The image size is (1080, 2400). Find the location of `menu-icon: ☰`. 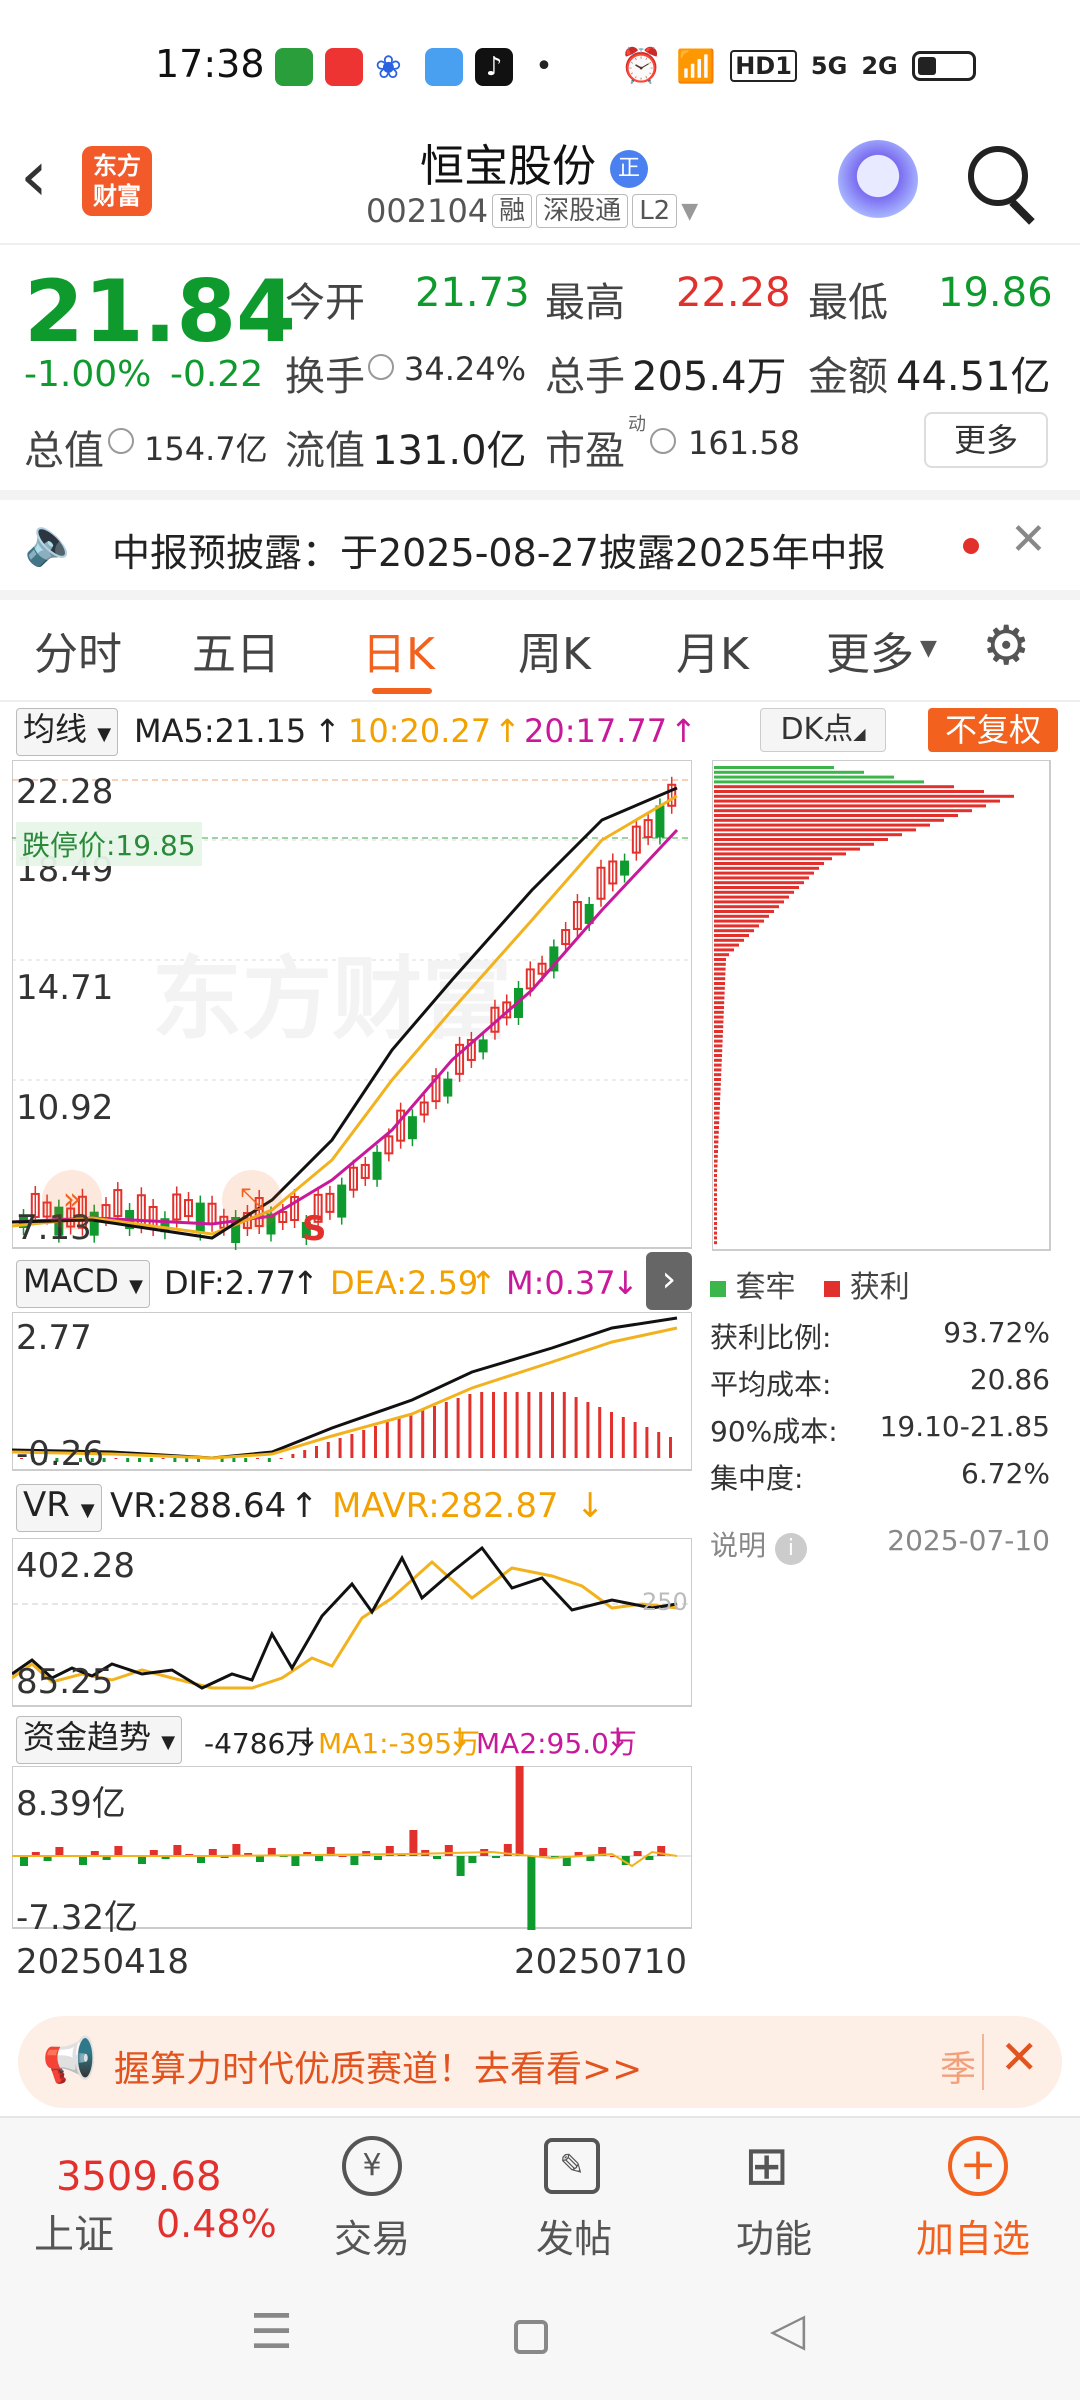

menu-icon: ☰ is located at coordinates (271, 2332).